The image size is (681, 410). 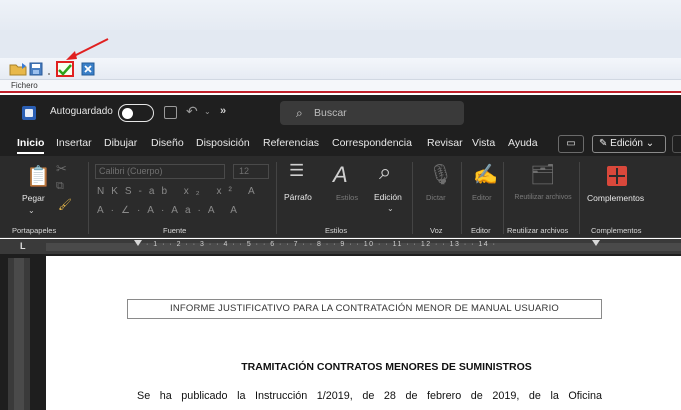 I want to click on close-icon, so click(x=88, y=69).